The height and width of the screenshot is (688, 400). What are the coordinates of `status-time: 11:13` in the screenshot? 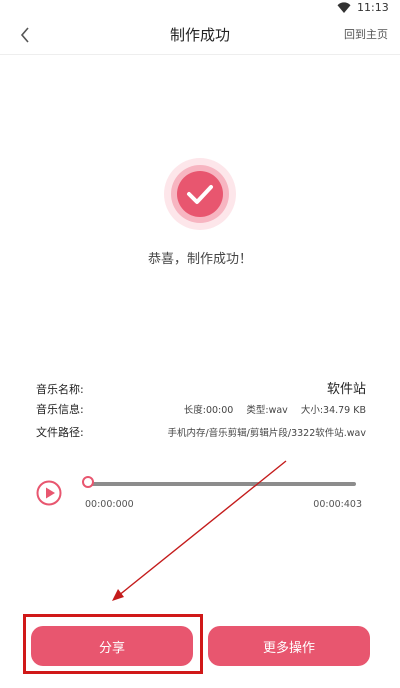 It's located at (373, 7).